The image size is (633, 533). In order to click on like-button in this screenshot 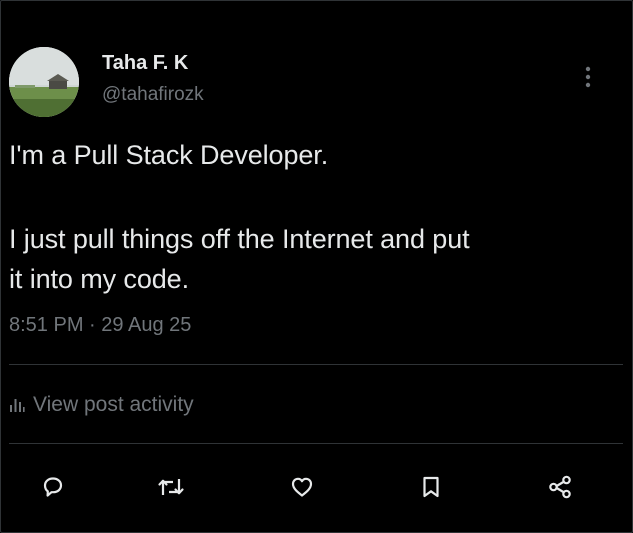, I will do `click(302, 487)`.